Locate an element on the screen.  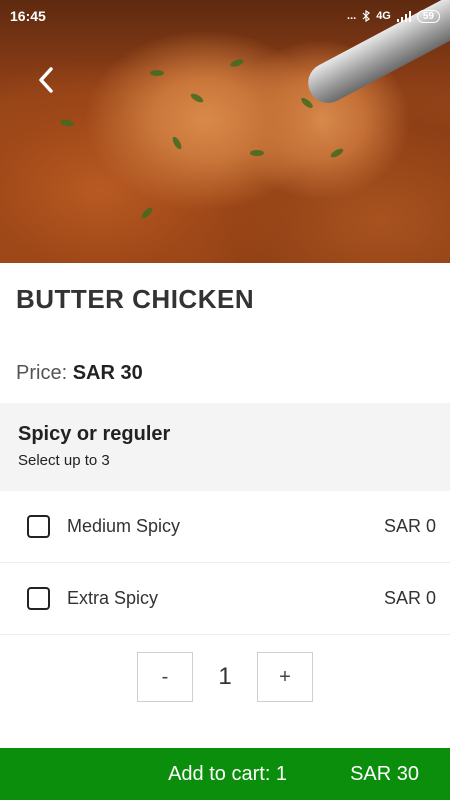
quantity-value: 1 is located at coordinates (225, 676).